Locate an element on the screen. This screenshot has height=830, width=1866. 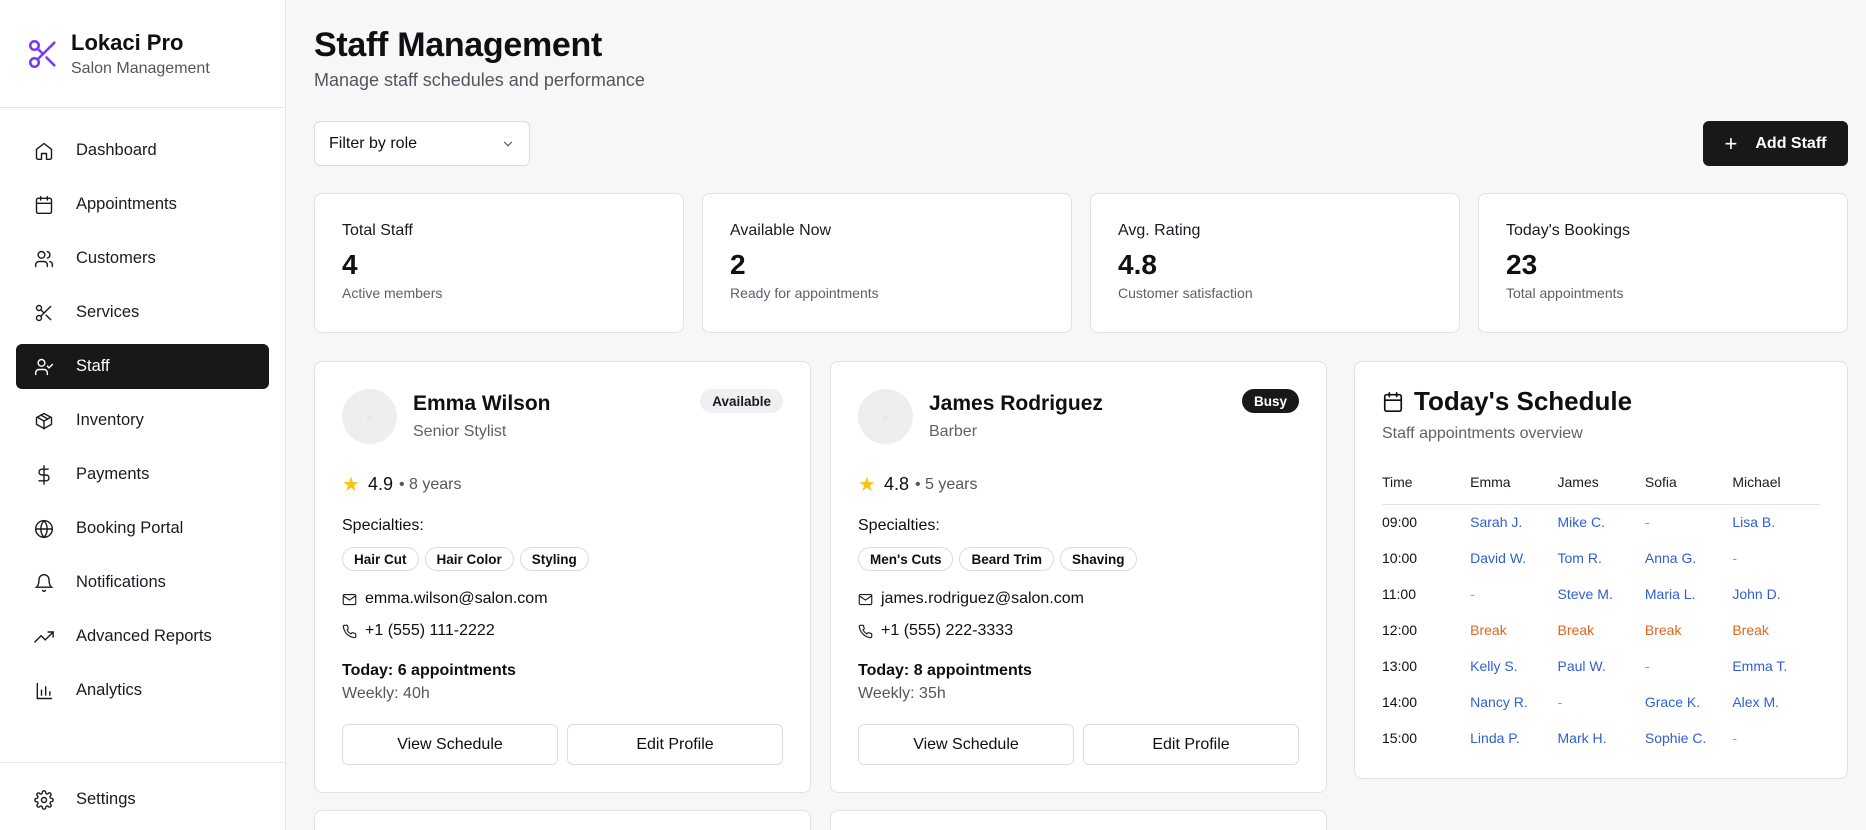
sidebar-footer: Settings is located at coordinates (142, 796).